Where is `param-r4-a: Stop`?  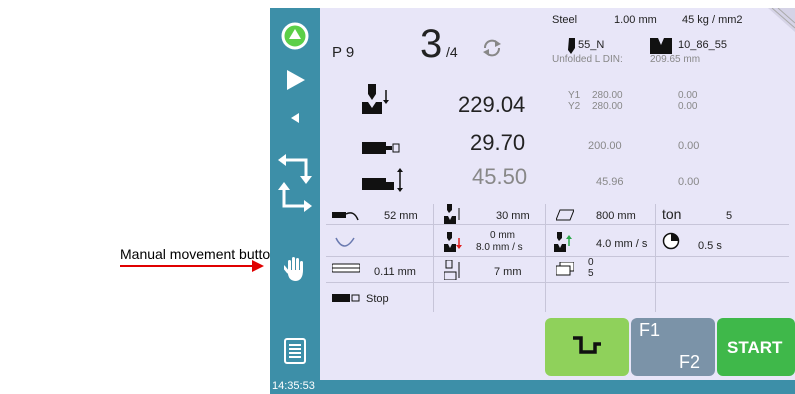
param-r4-a: Stop is located at coordinates (377, 299).